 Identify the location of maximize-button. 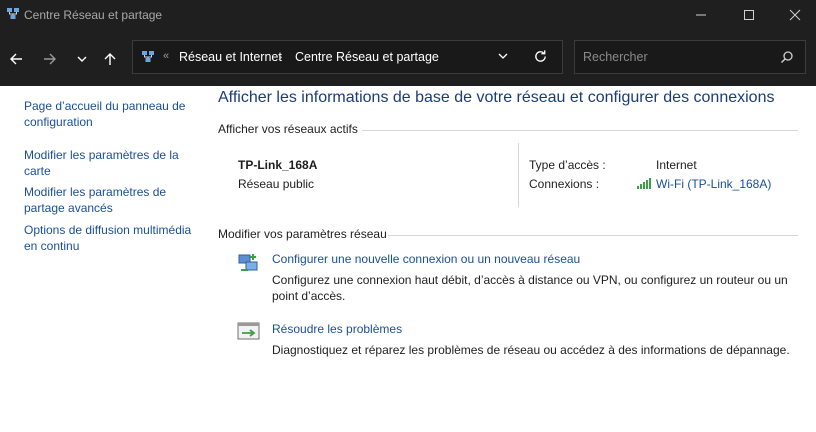
(749, 15).